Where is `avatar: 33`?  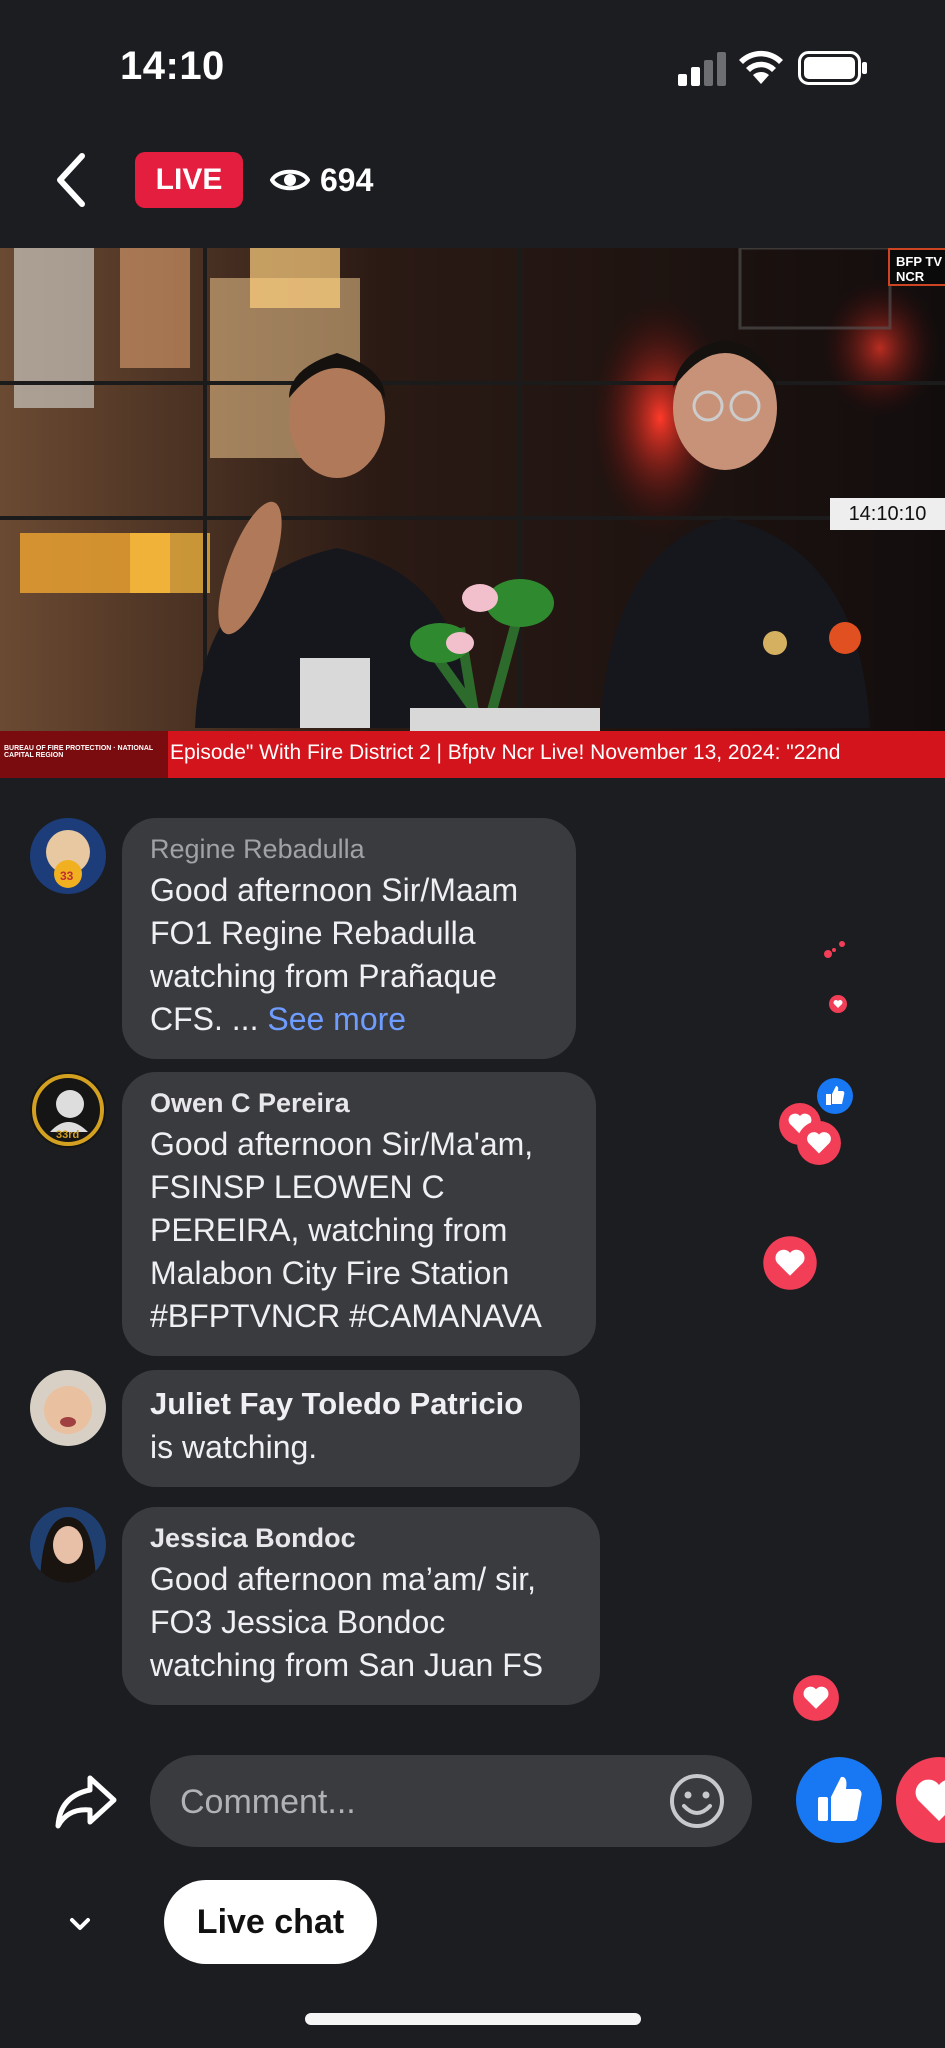
avatar: 33 is located at coordinates (68, 856).